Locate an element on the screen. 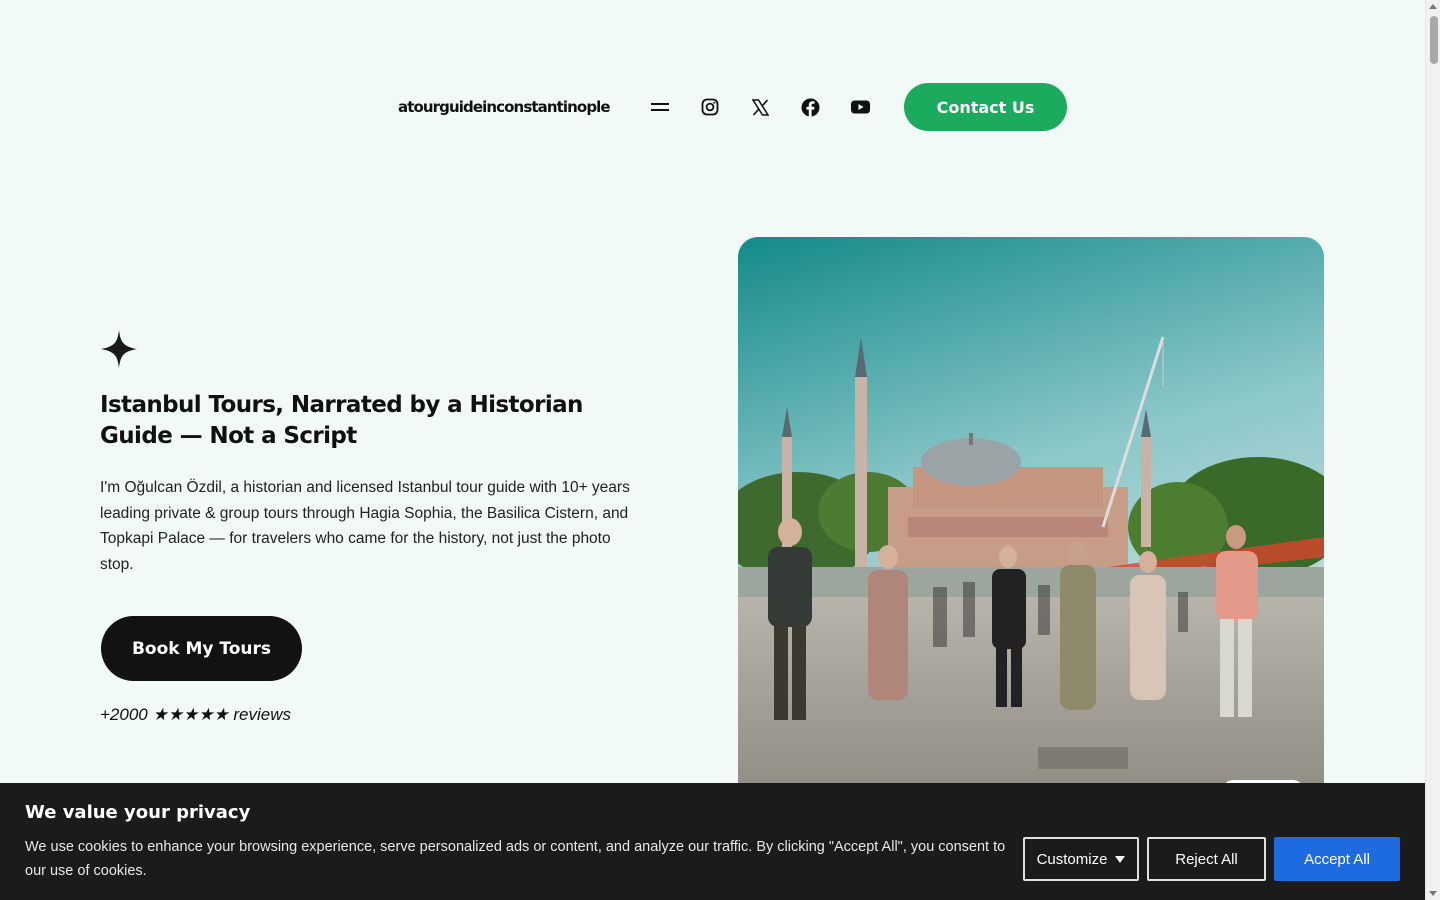 This screenshot has height=900, width=1440. facebook-icon is located at coordinates (810, 107).